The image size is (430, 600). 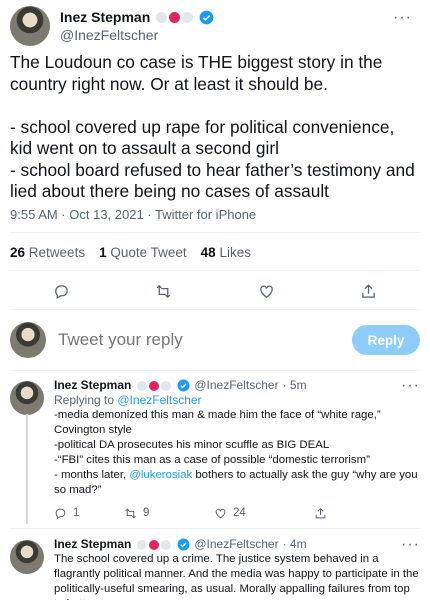 What do you see at coordinates (266, 291) in the screenshot?
I see `like-icon` at bounding box center [266, 291].